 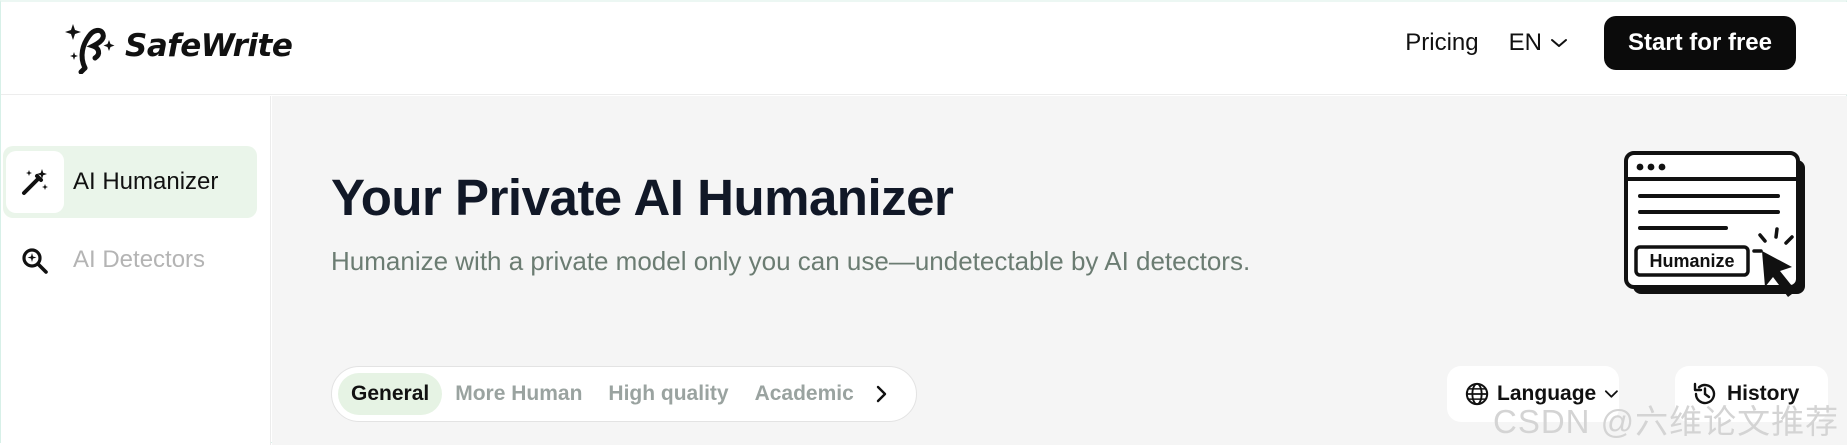 What do you see at coordinates (1525, 42) in the screenshot?
I see `language-code: EN` at bounding box center [1525, 42].